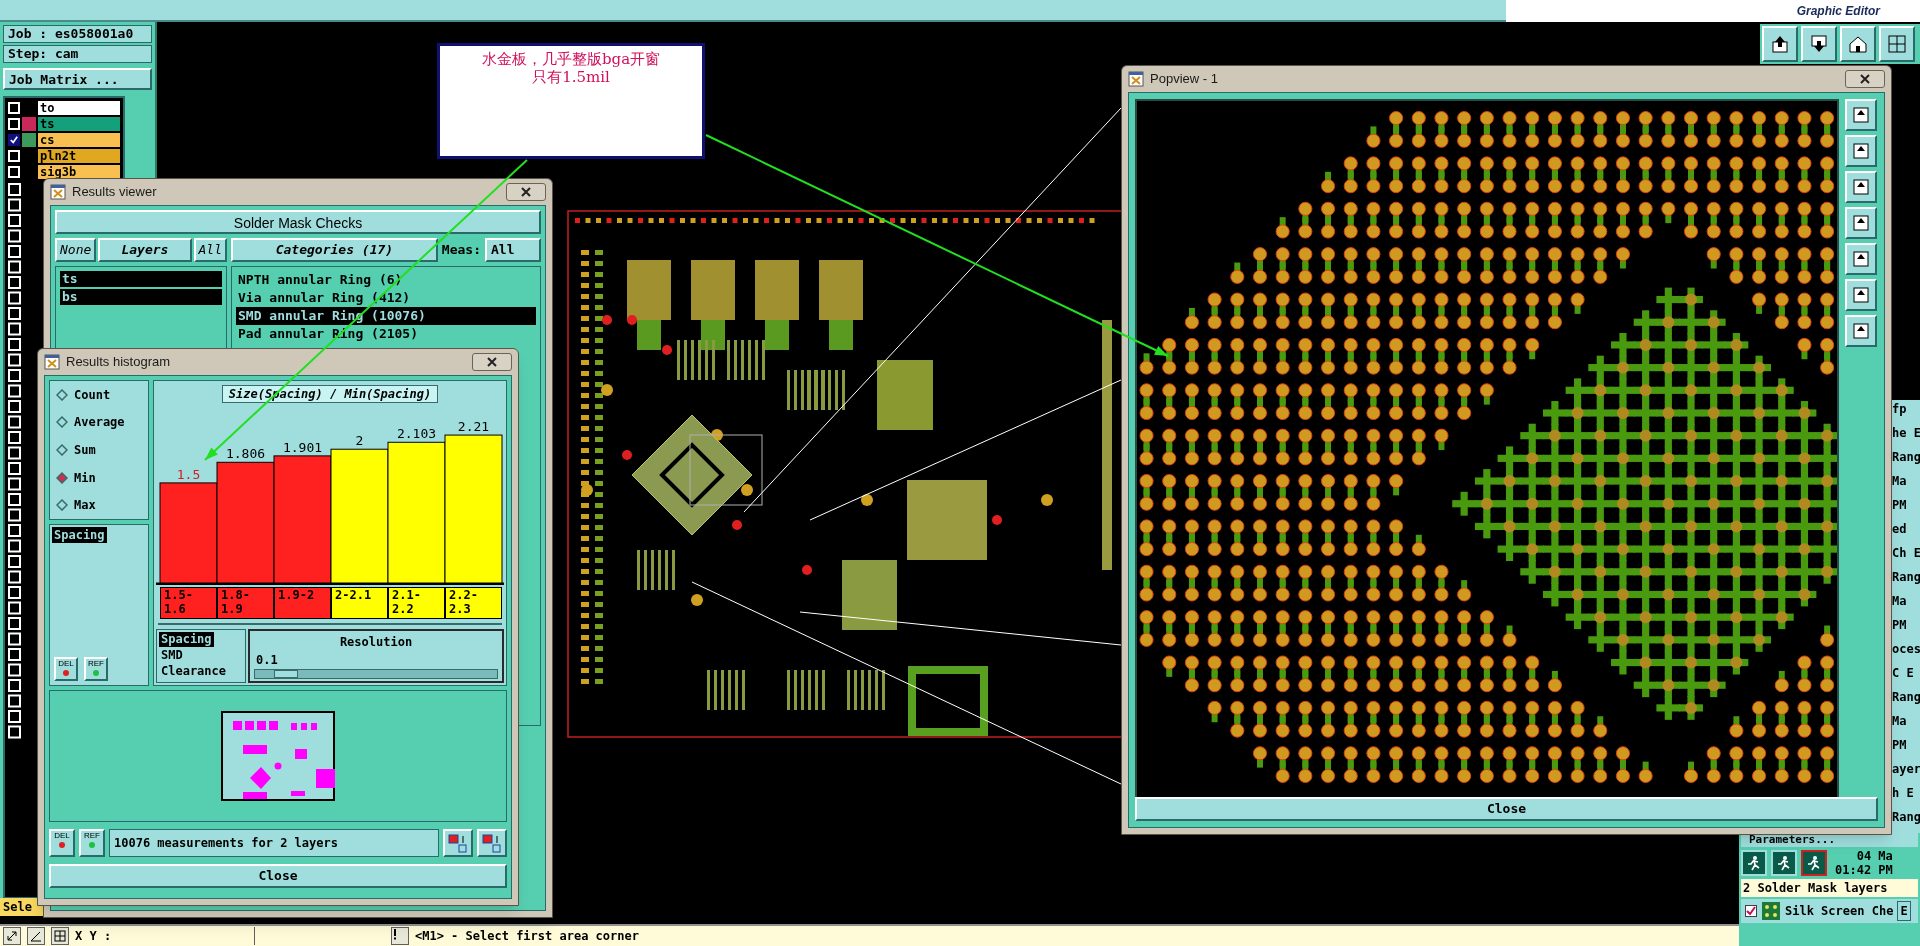 Image resolution: width=1920 pixels, height=946 pixels. Describe the element at coordinates (359, 603) in the screenshot. I see `bin-label: 2-2.1` at that location.